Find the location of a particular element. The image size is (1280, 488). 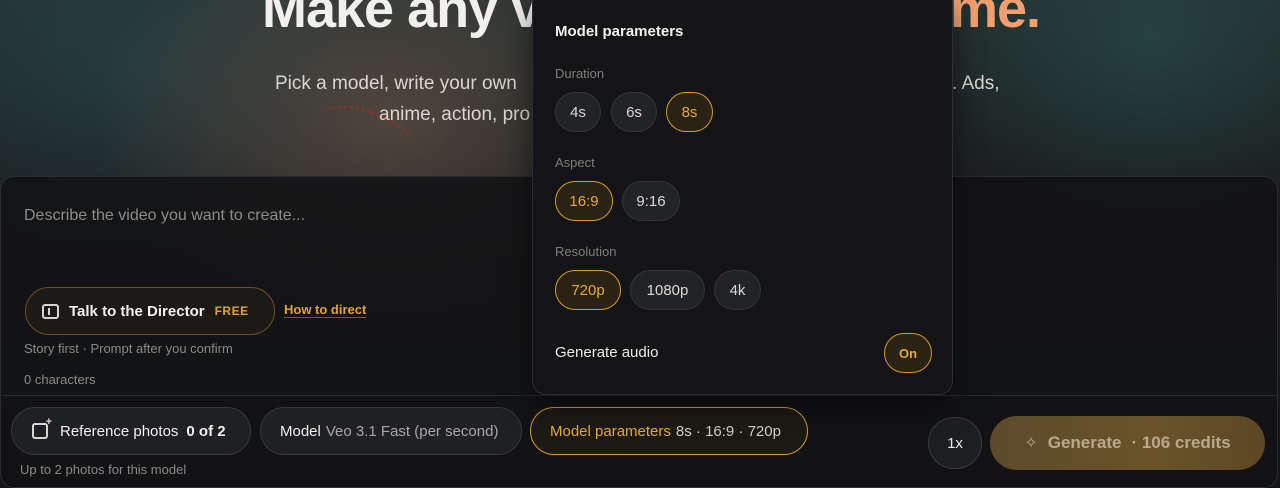

popover-title: Model parameters is located at coordinates (619, 31).